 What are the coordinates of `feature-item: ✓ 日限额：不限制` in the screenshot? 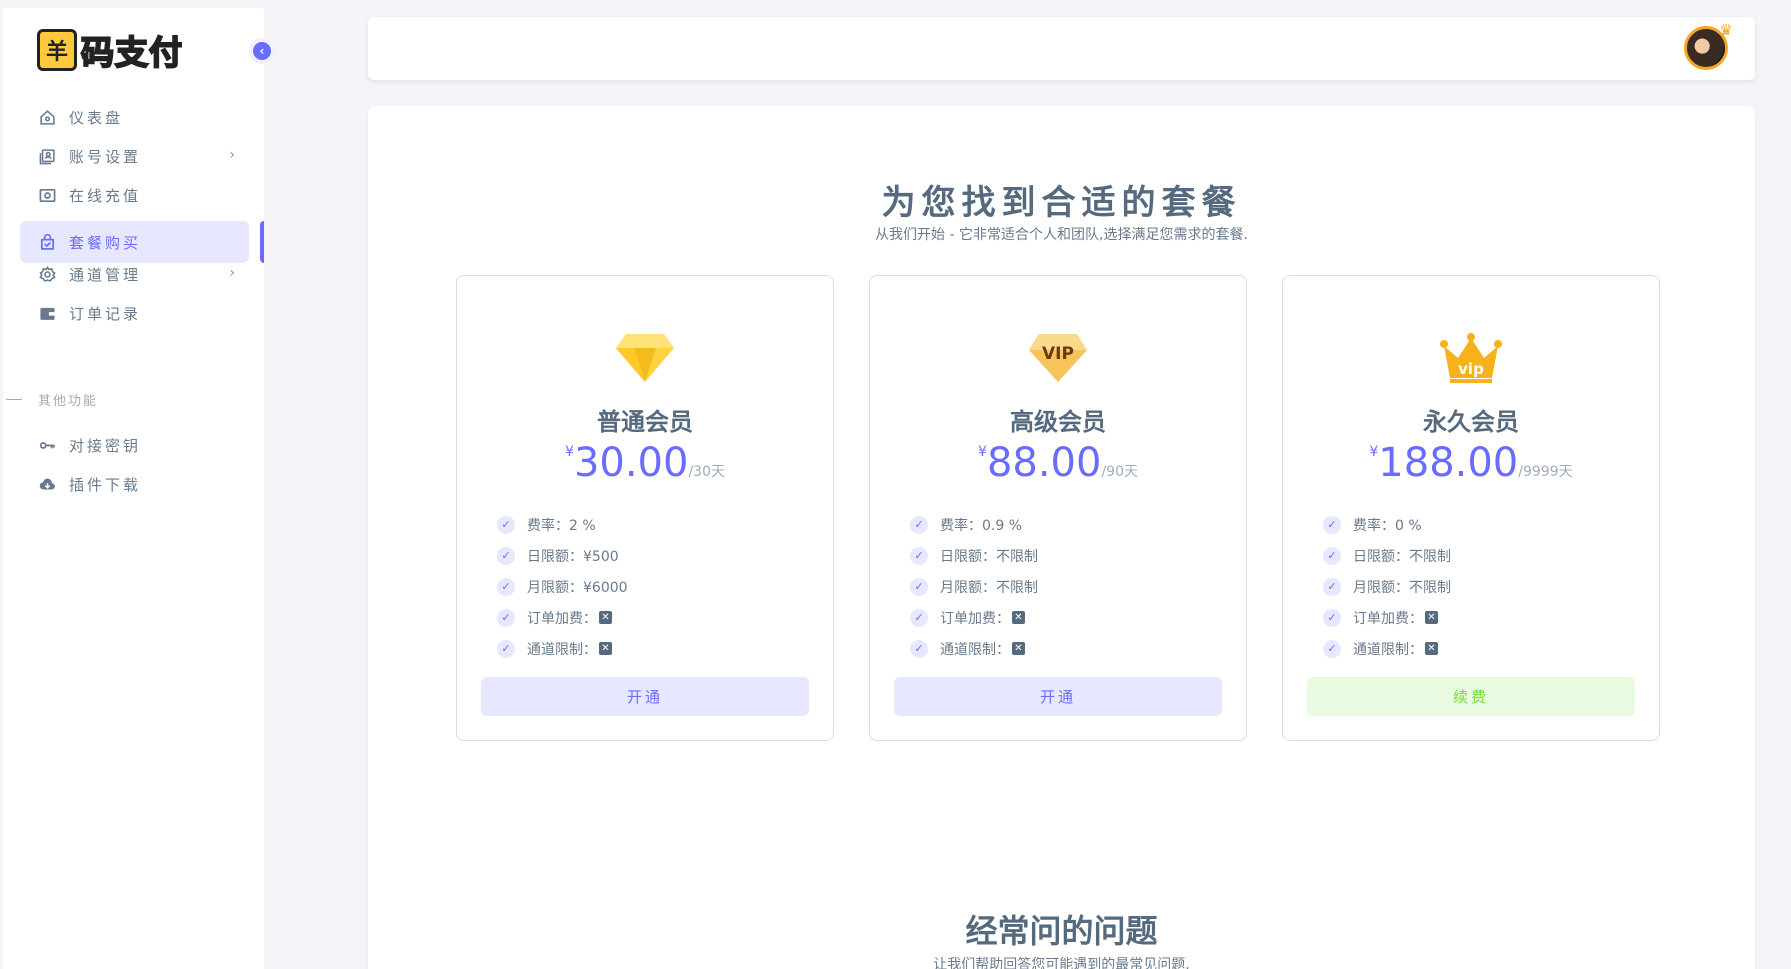 It's located at (1387, 555).